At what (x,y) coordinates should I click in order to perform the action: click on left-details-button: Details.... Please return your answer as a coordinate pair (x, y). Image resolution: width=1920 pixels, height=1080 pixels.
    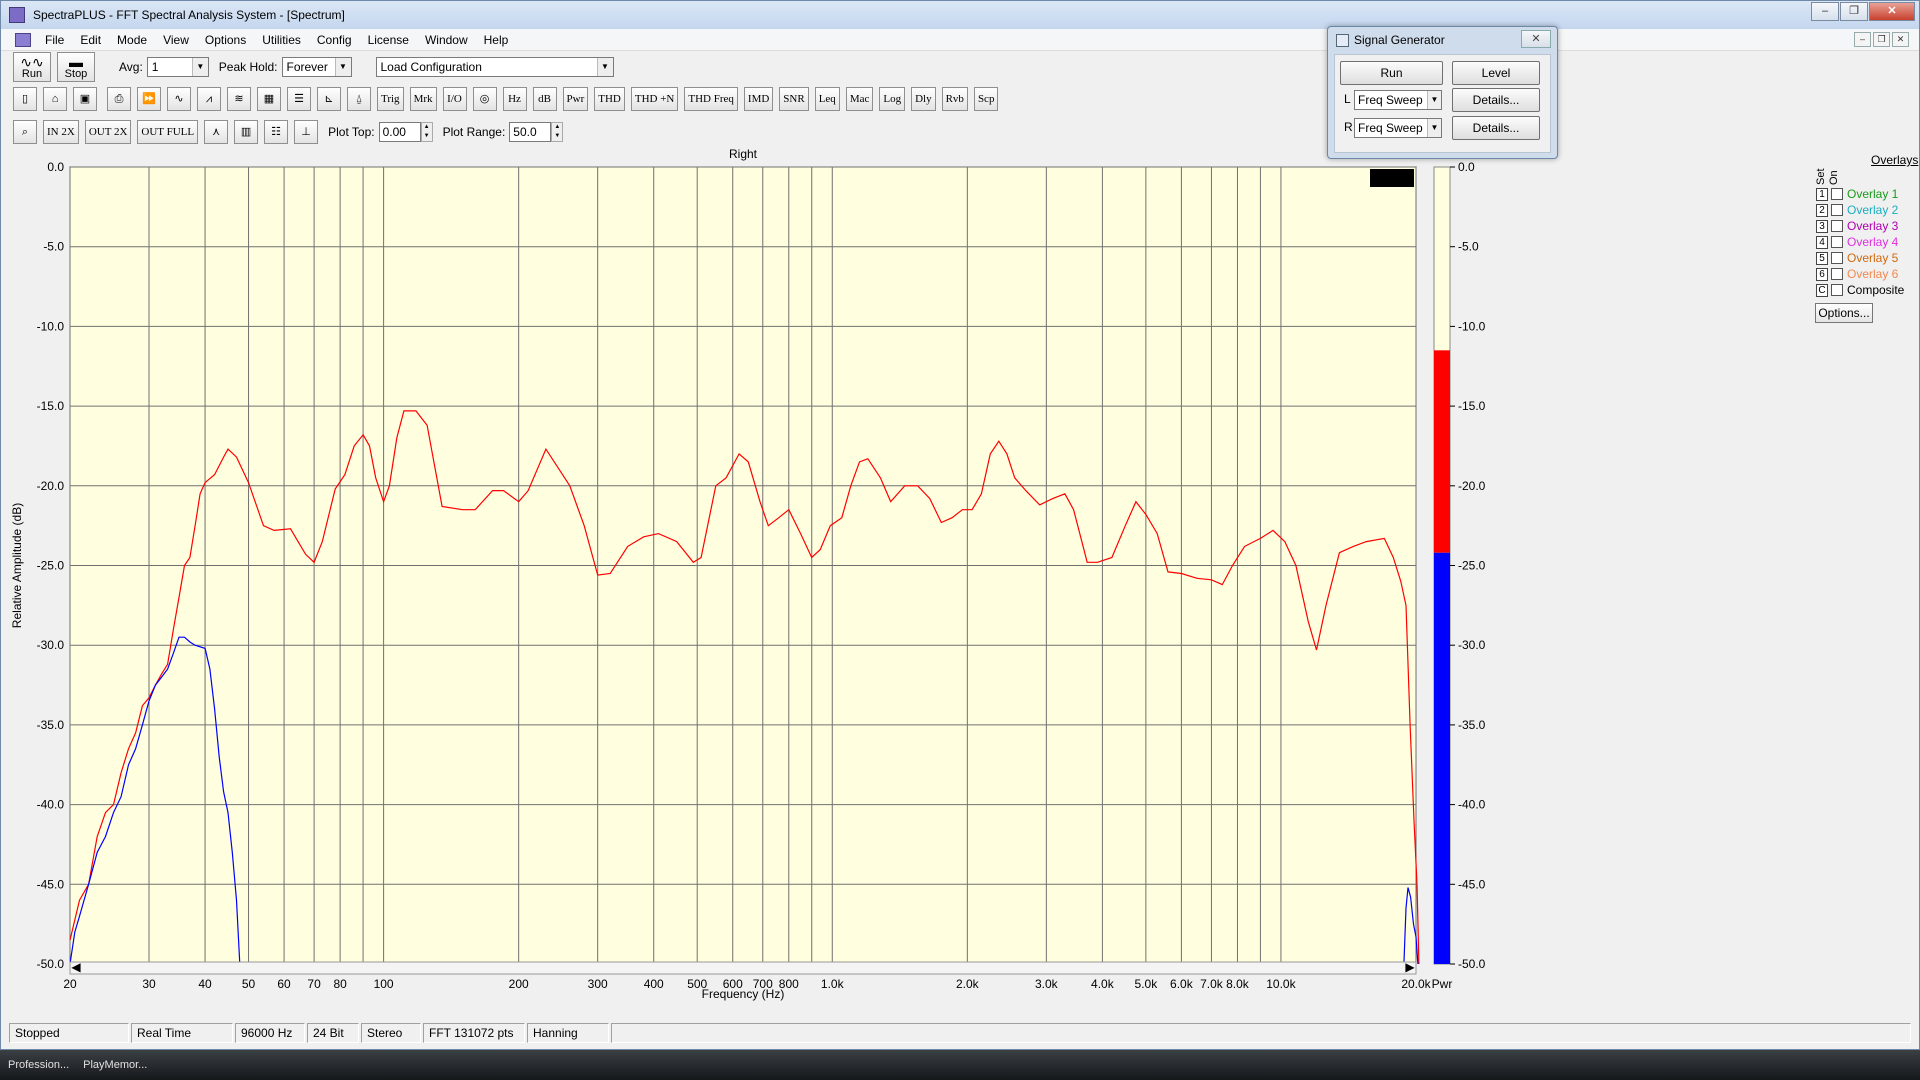
    Looking at the image, I should click on (1496, 100).